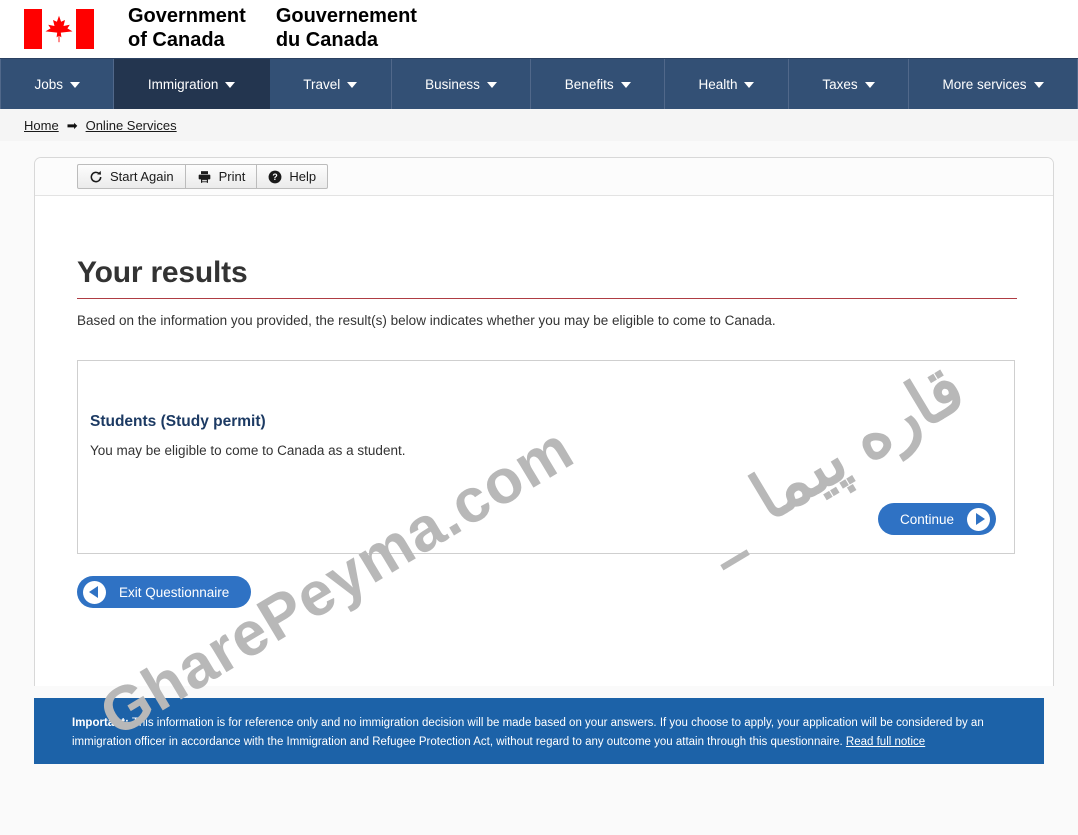 Image resolution: width=1078 pixels, height=835 pixels. I want to click on nav-item-label: Travel, so click(322, 84).